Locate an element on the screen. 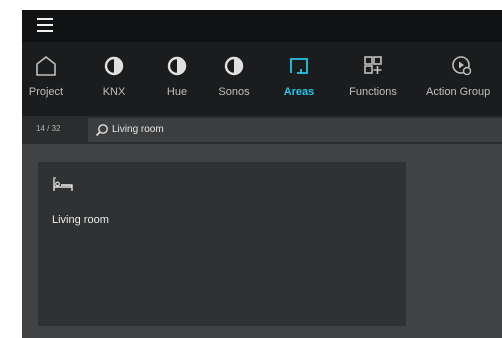 Image resolution: width=502 pixels, height=338 pixels. nav-label-areas: Areas is located at coordinates (299, 92).